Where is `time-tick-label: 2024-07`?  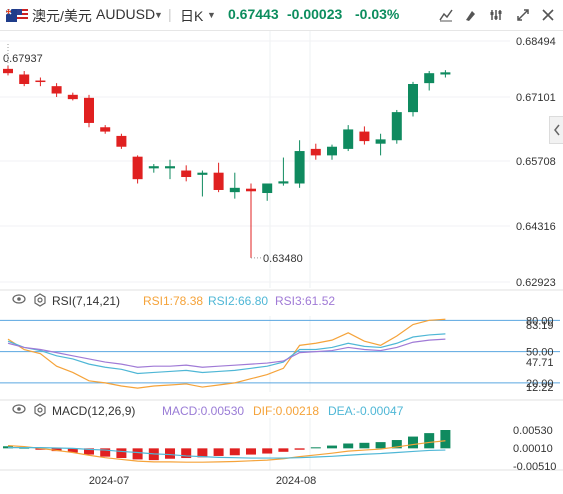
time-tick-label: 2024-07 is located at coordinates (109, 481).